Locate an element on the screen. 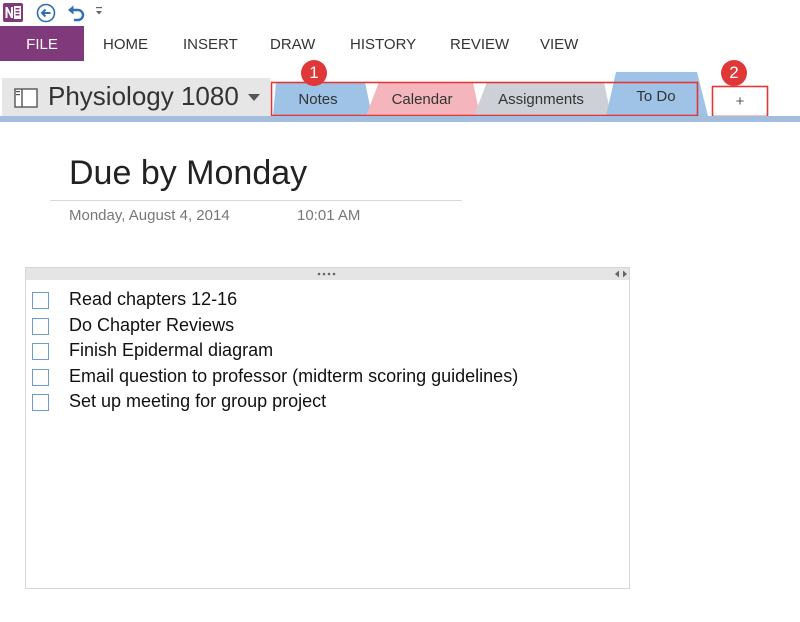  resize-arrows-icon is located at coordinates (621, 274).